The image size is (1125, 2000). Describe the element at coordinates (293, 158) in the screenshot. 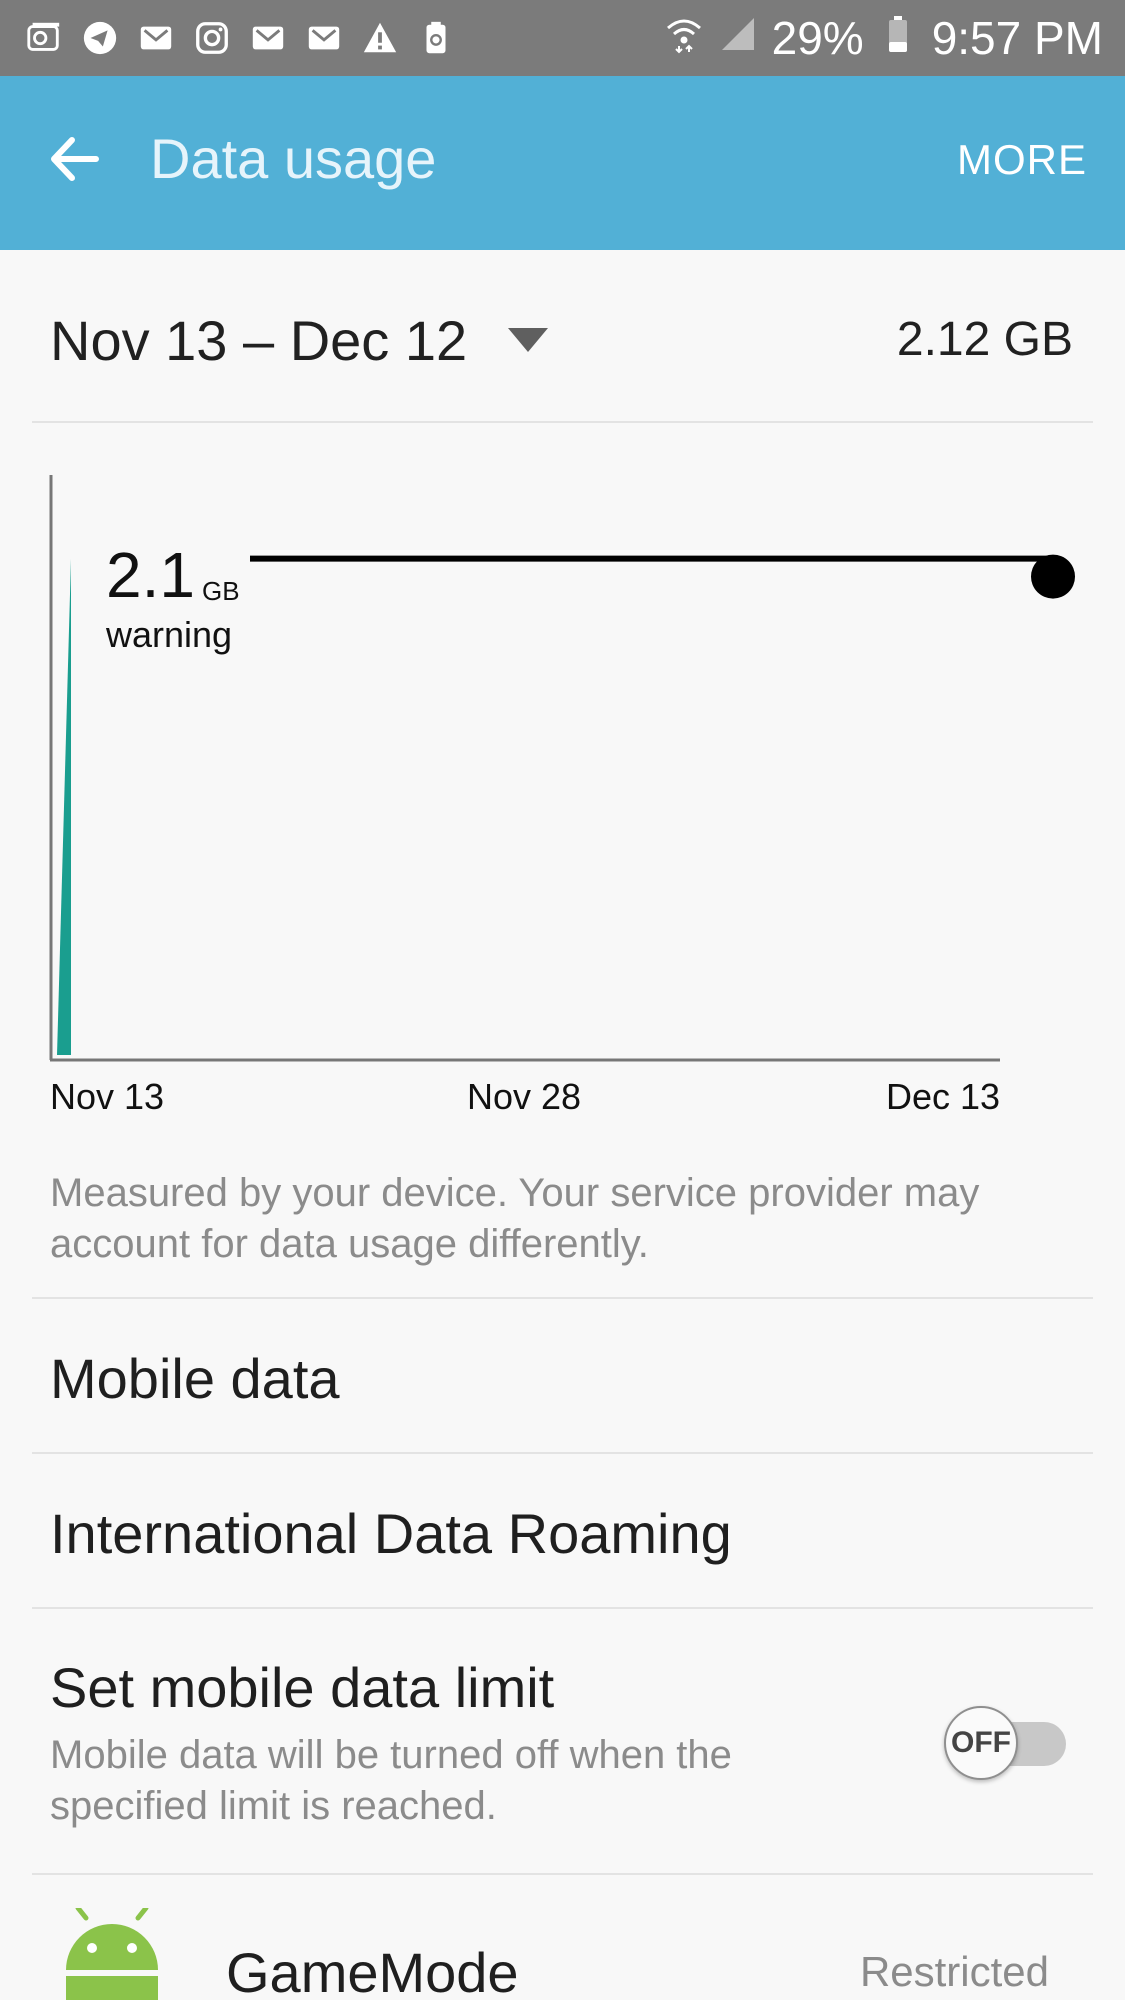

I see `page-title: Data usage` at that location.